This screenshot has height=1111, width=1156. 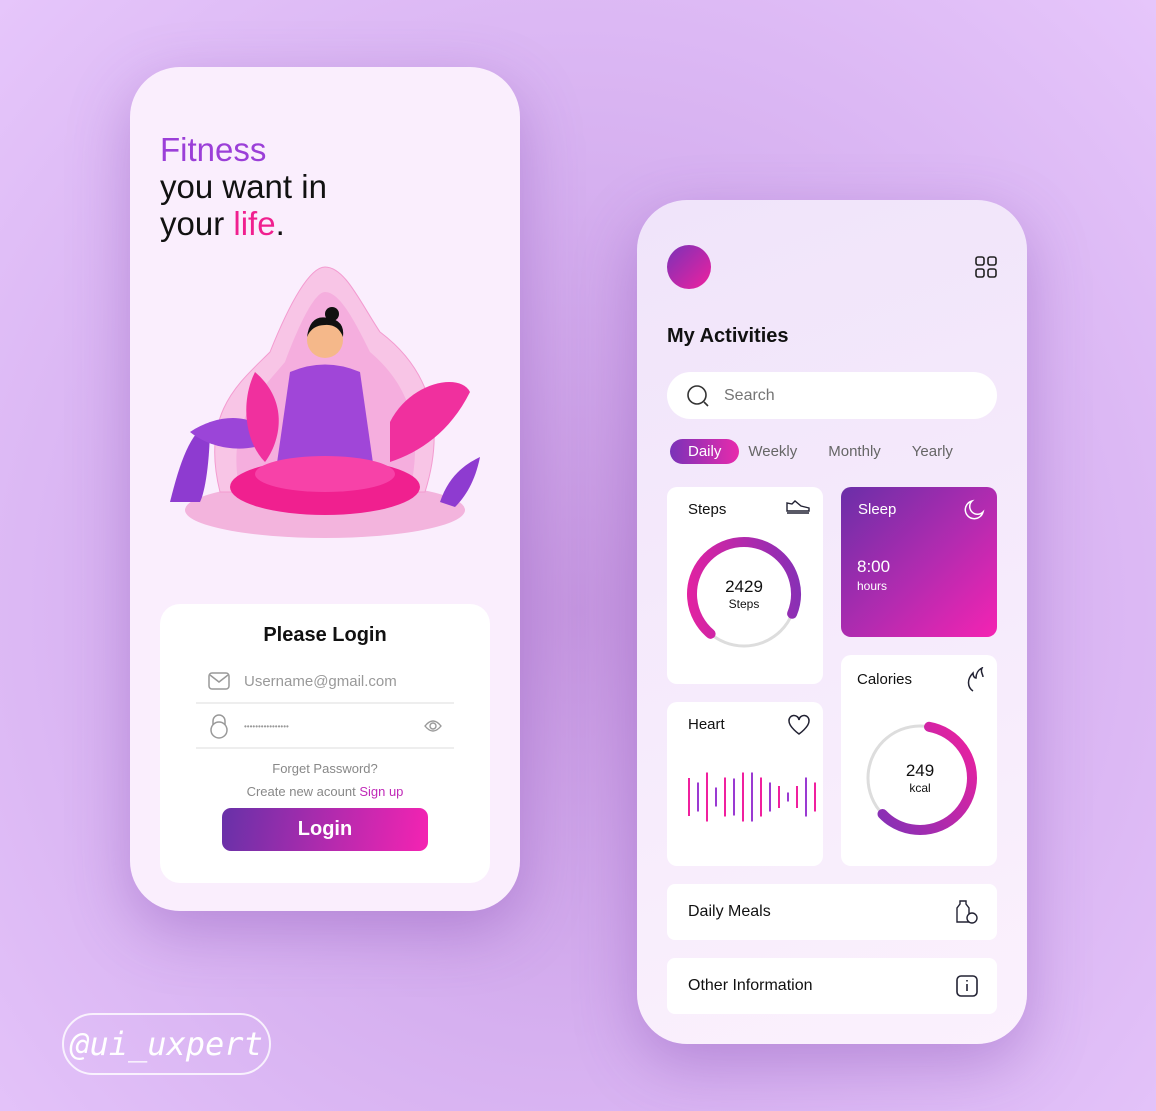 I want to click on hero-heading: Fitness you want in your life., so click(x=243, y=186).